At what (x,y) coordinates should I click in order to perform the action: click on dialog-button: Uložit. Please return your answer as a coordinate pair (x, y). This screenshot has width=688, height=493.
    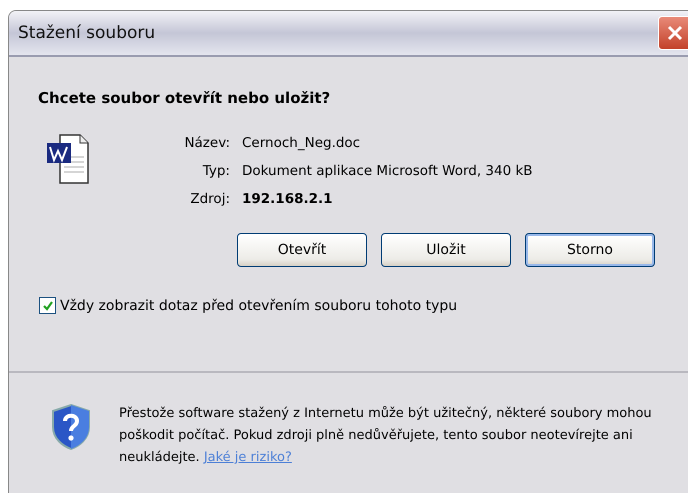
    Looking at the image, I should click on (446, 250).